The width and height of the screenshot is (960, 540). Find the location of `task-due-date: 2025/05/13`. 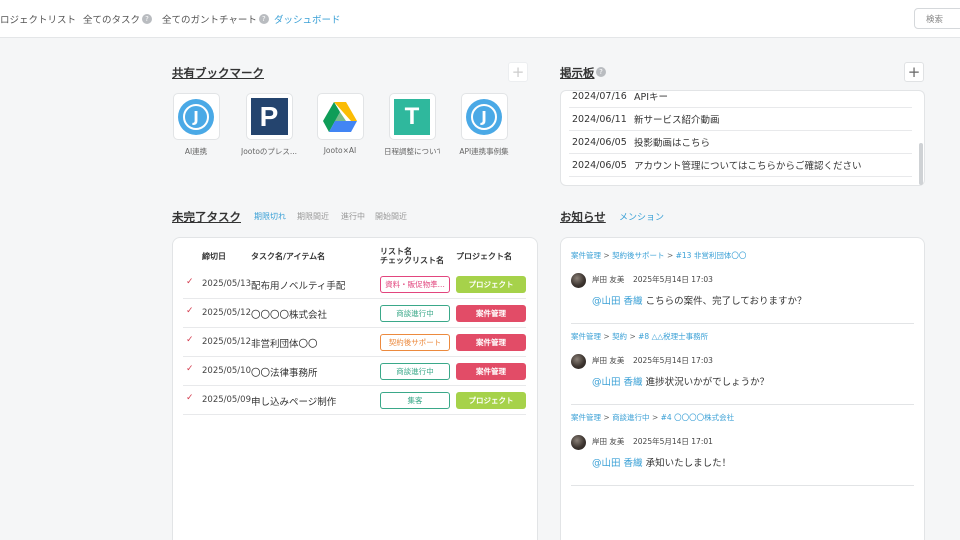

task-due-date: 2025/05/13 is located at coordinates (226, 284).